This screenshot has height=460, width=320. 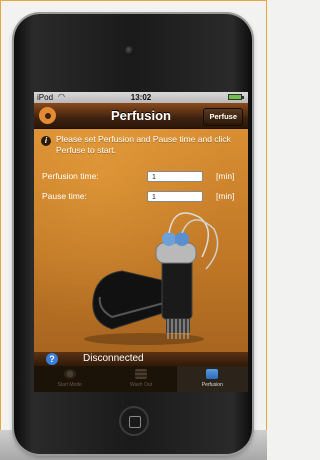 What do you see at coordinates (236, 97) in the screenshot?
I see `battery-icon` at bounding box center [236, 97].